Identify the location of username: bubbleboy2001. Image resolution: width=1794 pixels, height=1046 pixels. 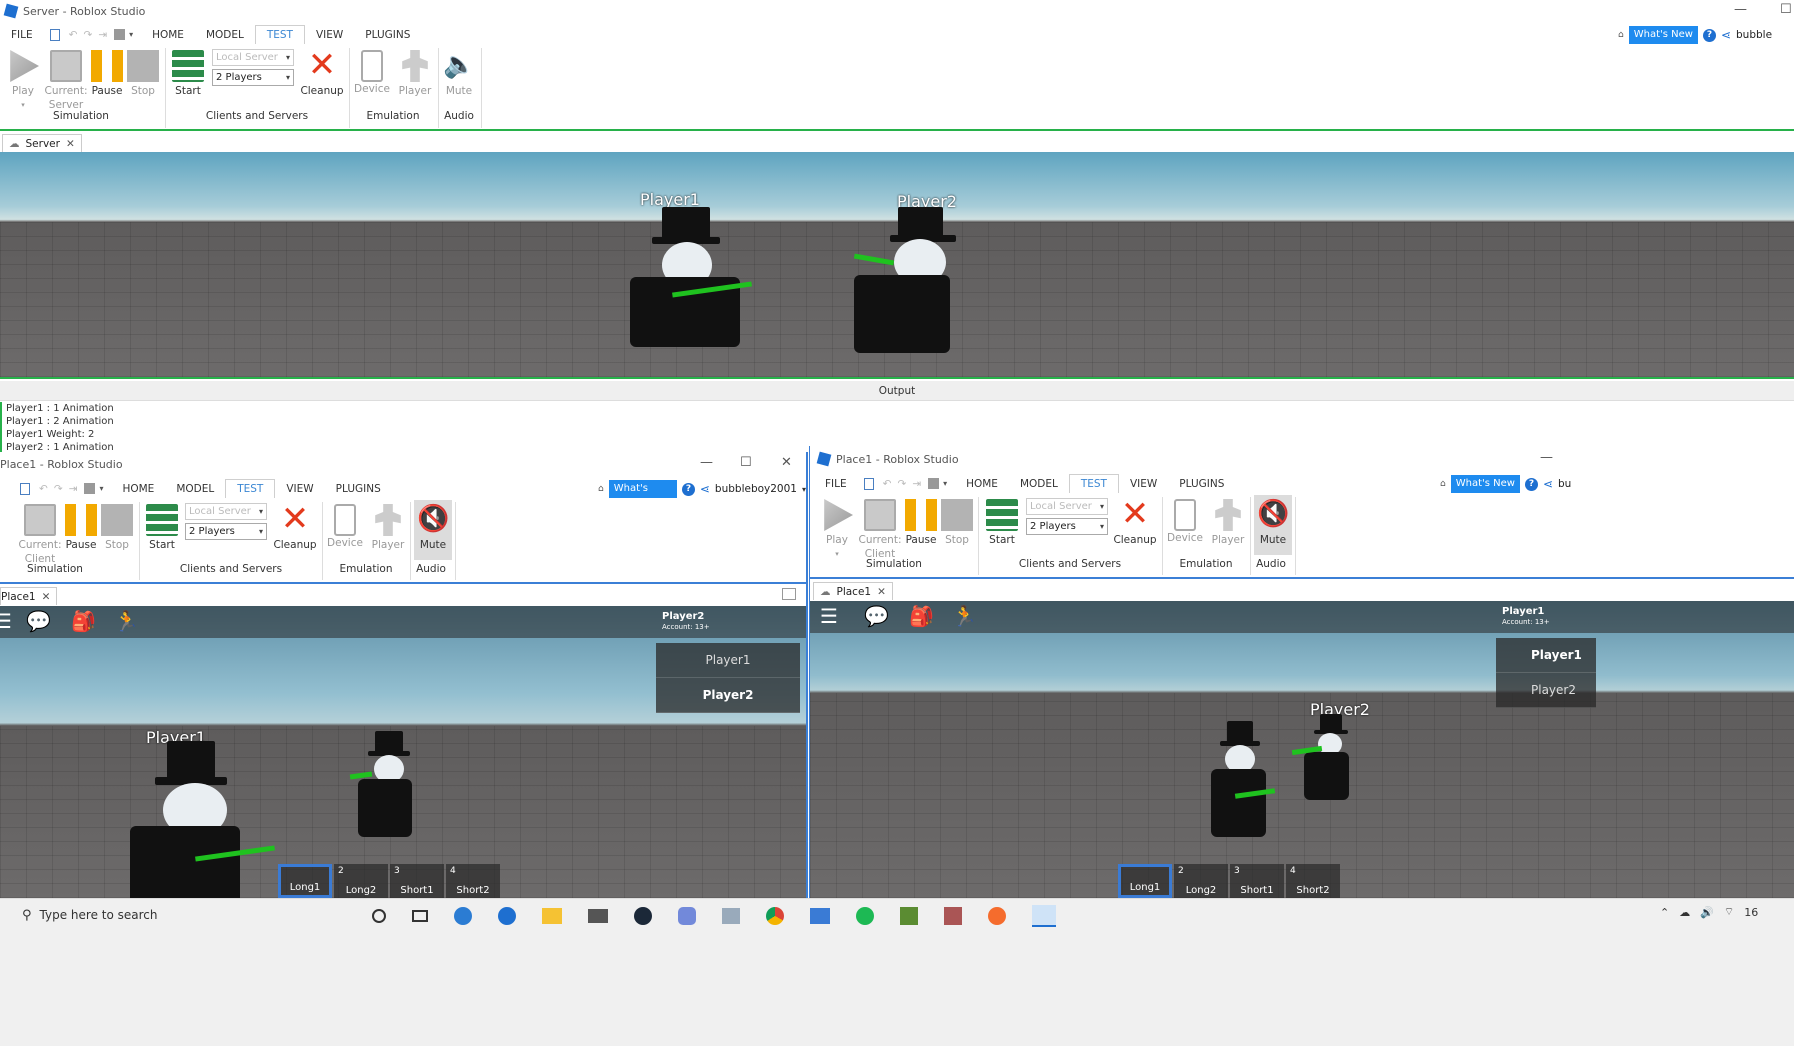
(756, 489).